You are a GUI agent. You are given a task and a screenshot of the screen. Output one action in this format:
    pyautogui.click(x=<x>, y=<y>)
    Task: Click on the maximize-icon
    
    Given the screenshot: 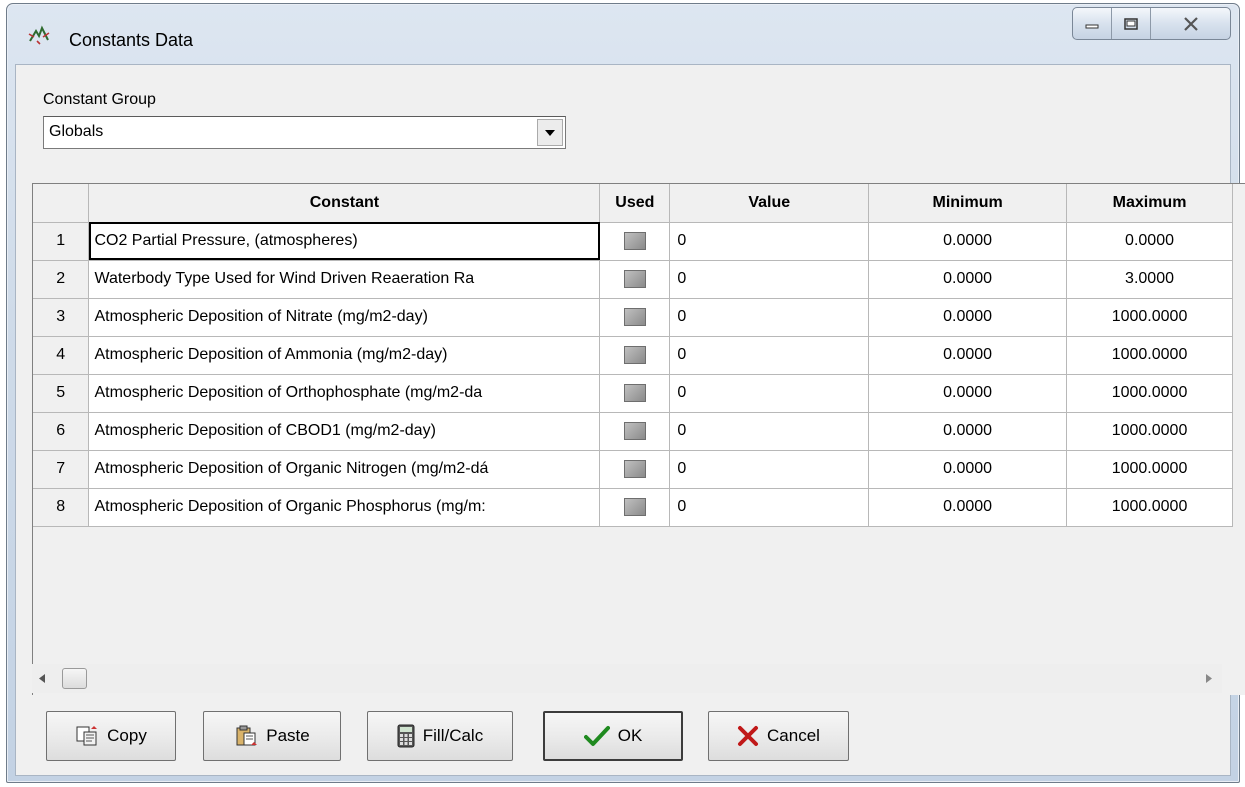 What is the action you would take?
    pyautogui.click(x=1131, y=23)
    